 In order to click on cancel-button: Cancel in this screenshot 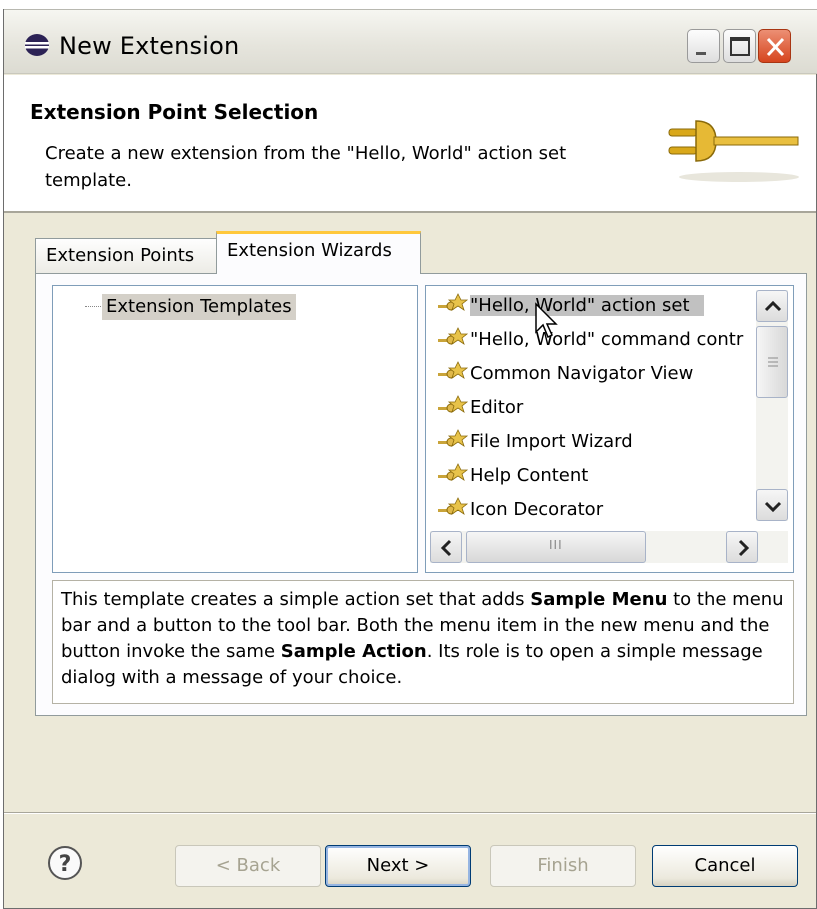, I will do `click(725, 866)`.